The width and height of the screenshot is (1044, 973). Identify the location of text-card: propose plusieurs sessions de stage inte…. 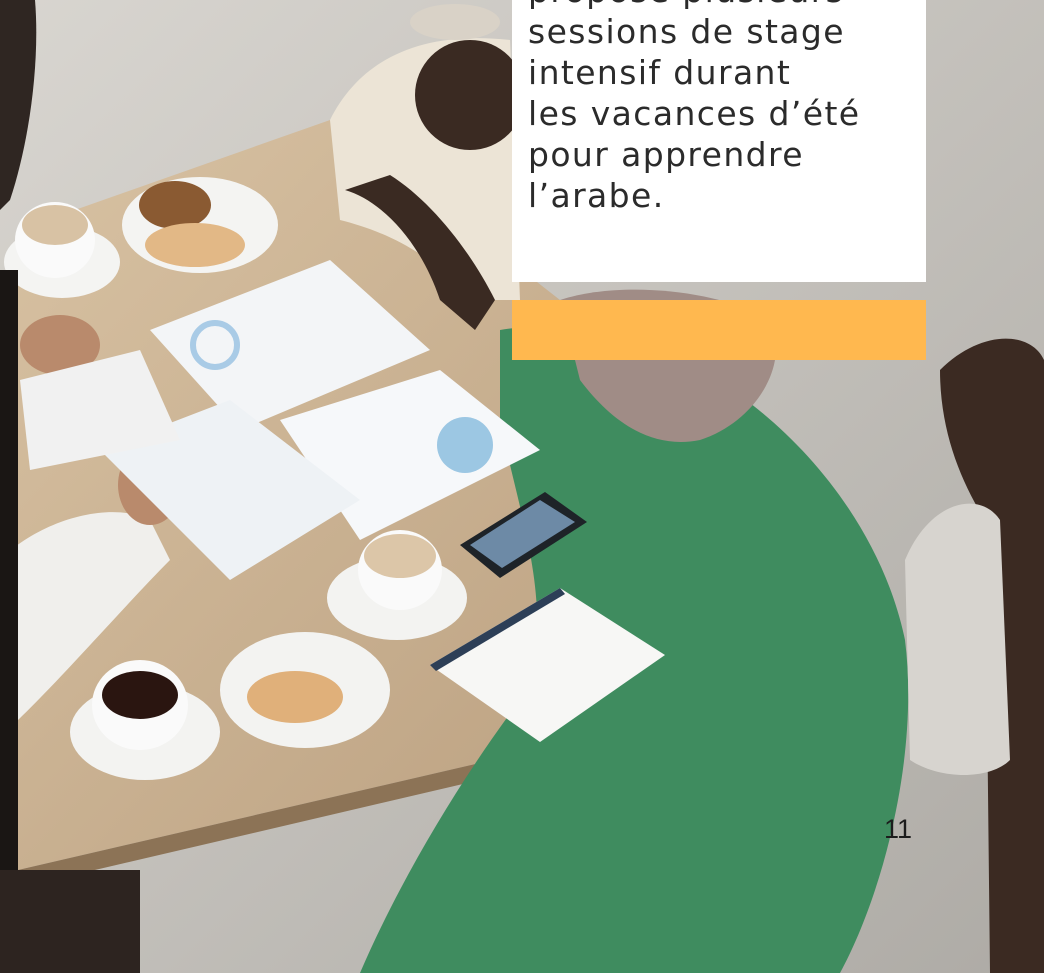
(719, 141).